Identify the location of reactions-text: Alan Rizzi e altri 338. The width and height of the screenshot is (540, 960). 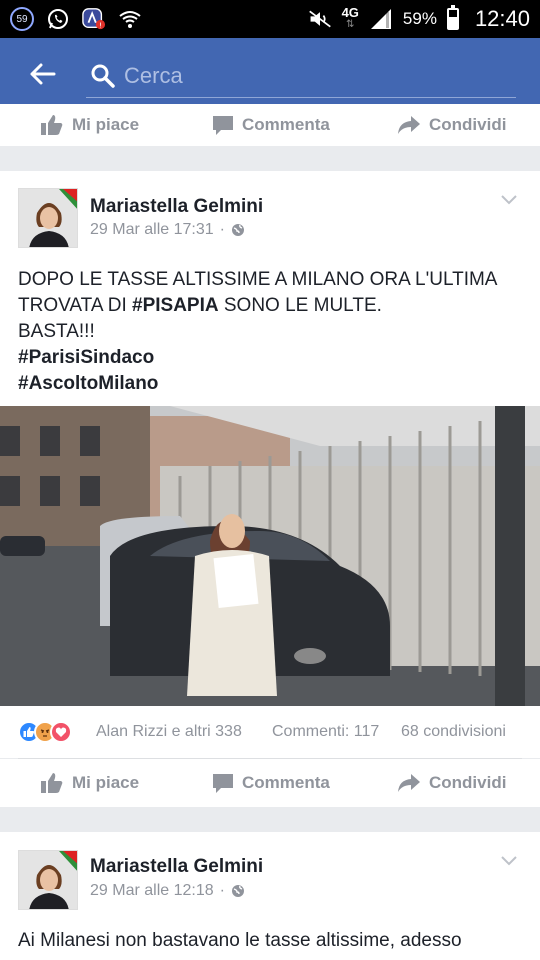
(169, 732).